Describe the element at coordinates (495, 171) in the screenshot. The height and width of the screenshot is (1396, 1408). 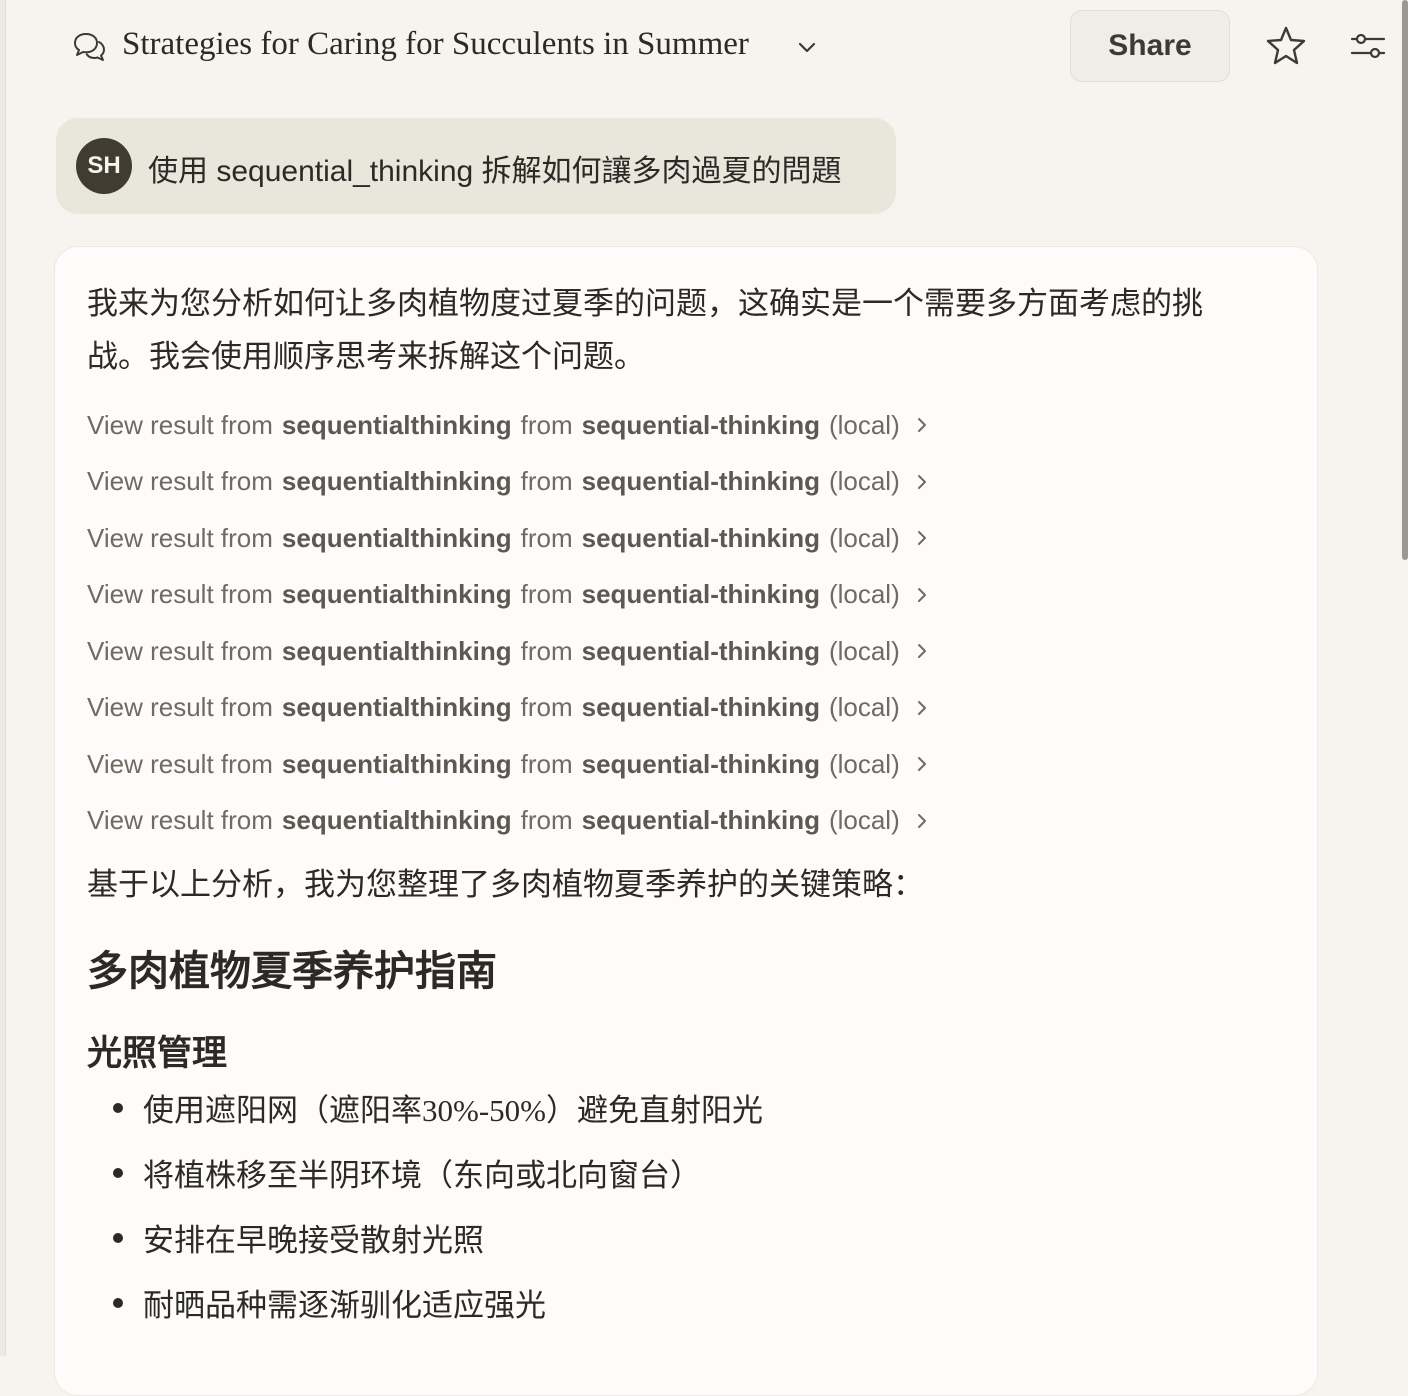
I see `user-message-text: 使用 sequential_thinking 拆解如何讓多肉過夏的問題` at that location.